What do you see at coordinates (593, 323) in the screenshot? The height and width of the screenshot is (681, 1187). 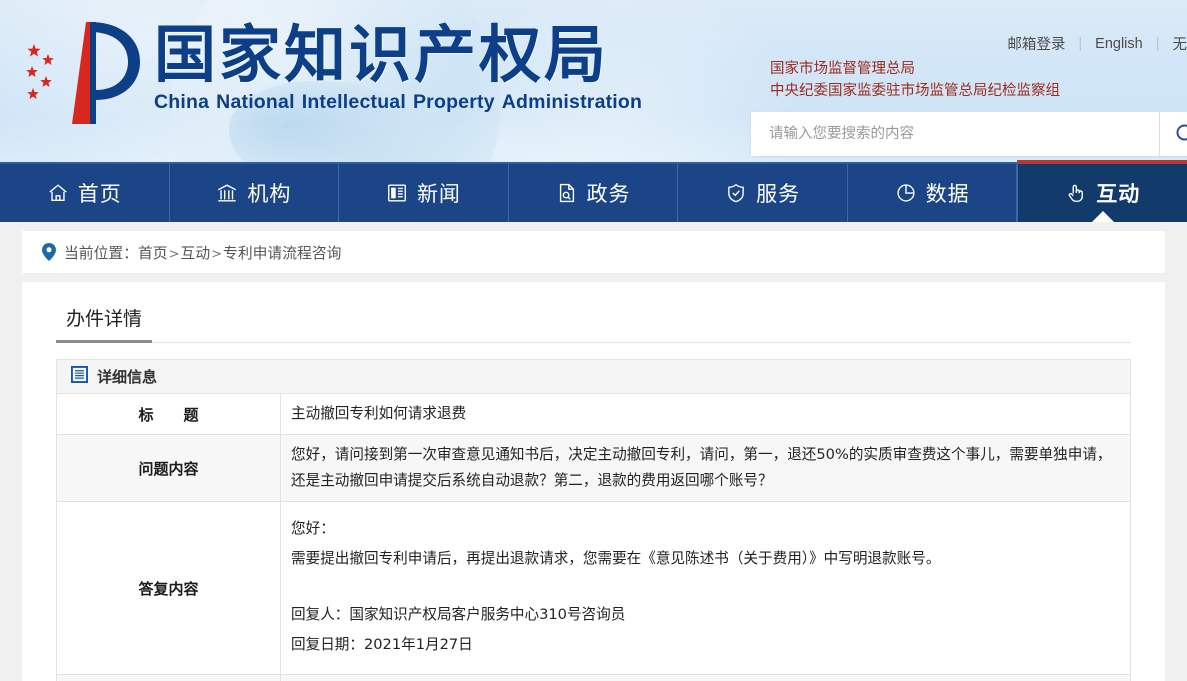 I see `tab-bar: 办件详情` at bounding box center [593, 323].